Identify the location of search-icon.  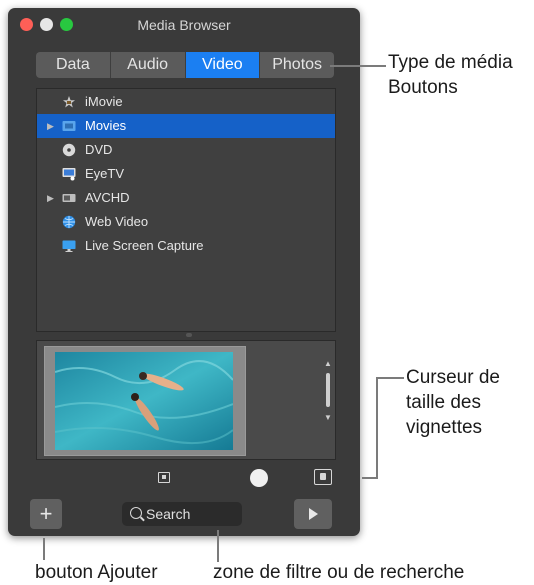
(136, 513).